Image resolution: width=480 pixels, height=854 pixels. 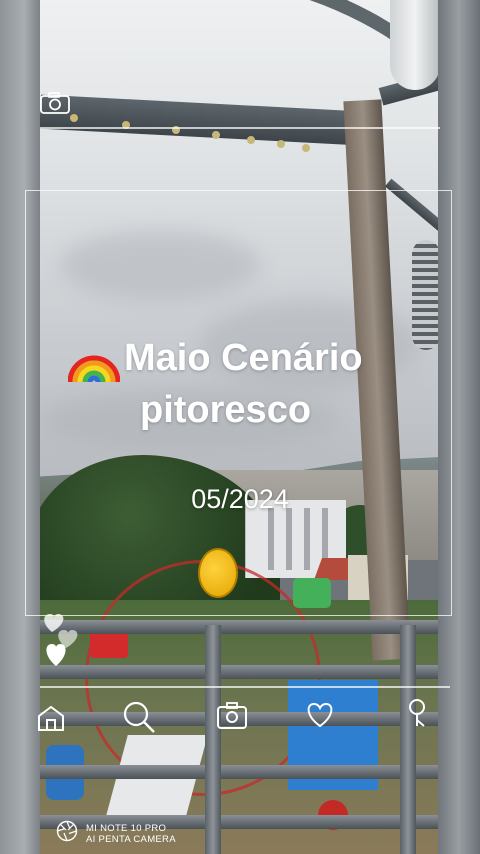 What do you see at coordinates (240, 627) in the screenshot?
I see `balcony-rail` at bounding box center [240, 627].